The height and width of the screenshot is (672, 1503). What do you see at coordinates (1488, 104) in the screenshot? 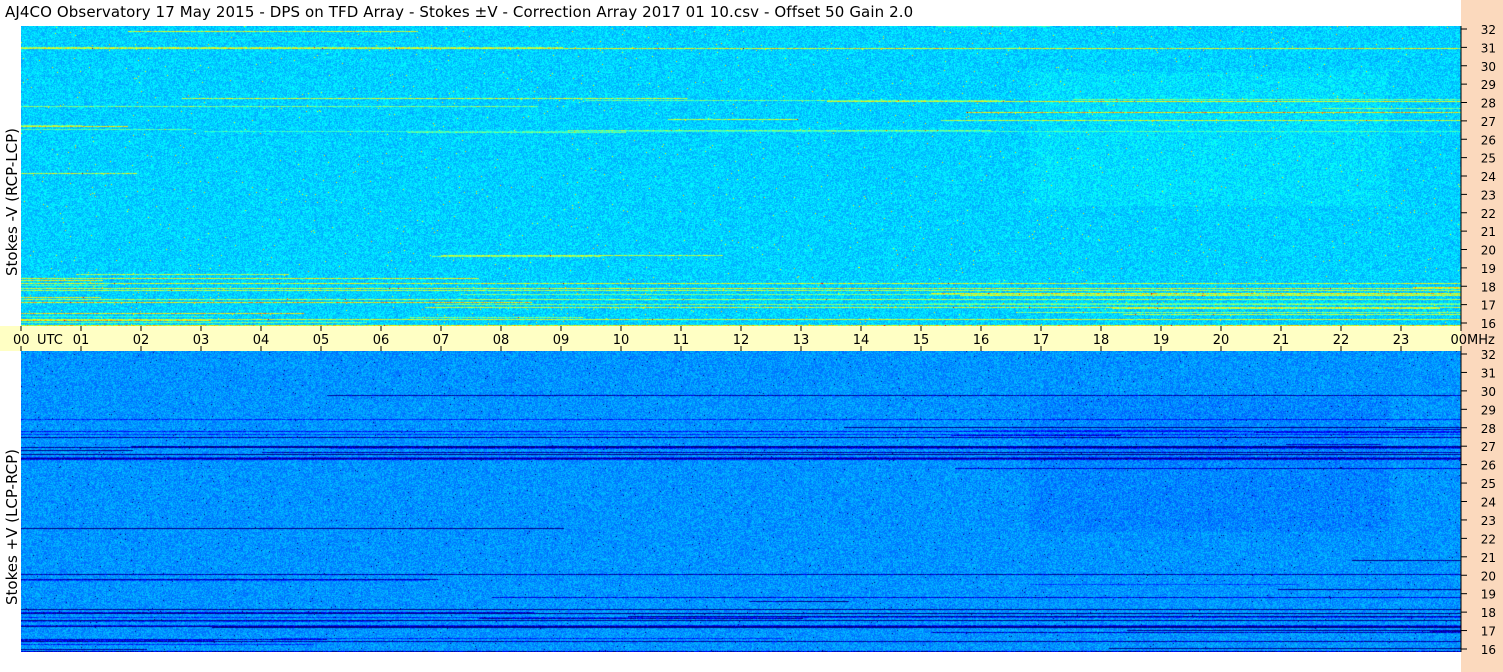
I see `top-freq-tick-label: 28` at bounding box center [1488, 104].